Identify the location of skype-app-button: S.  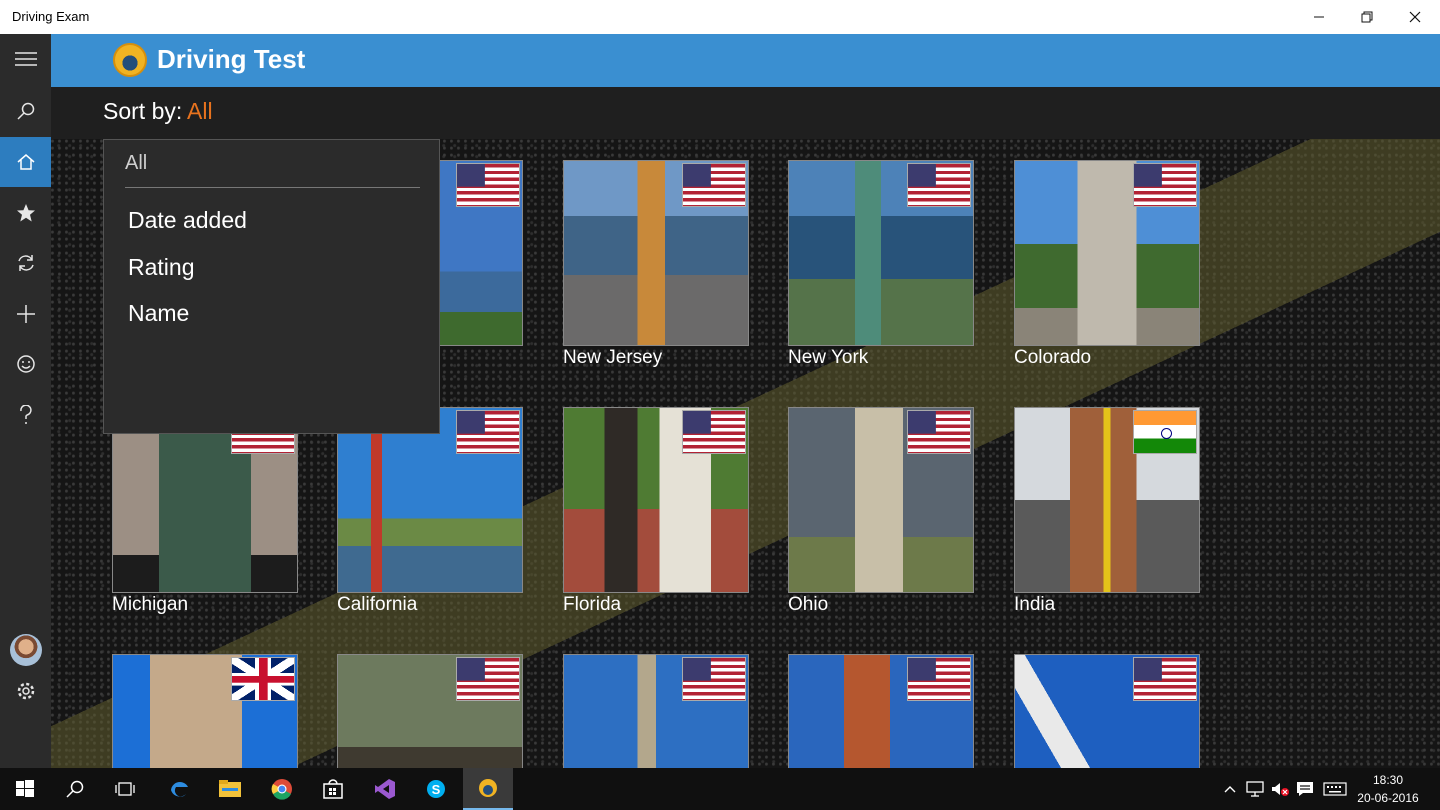
(436, 789).